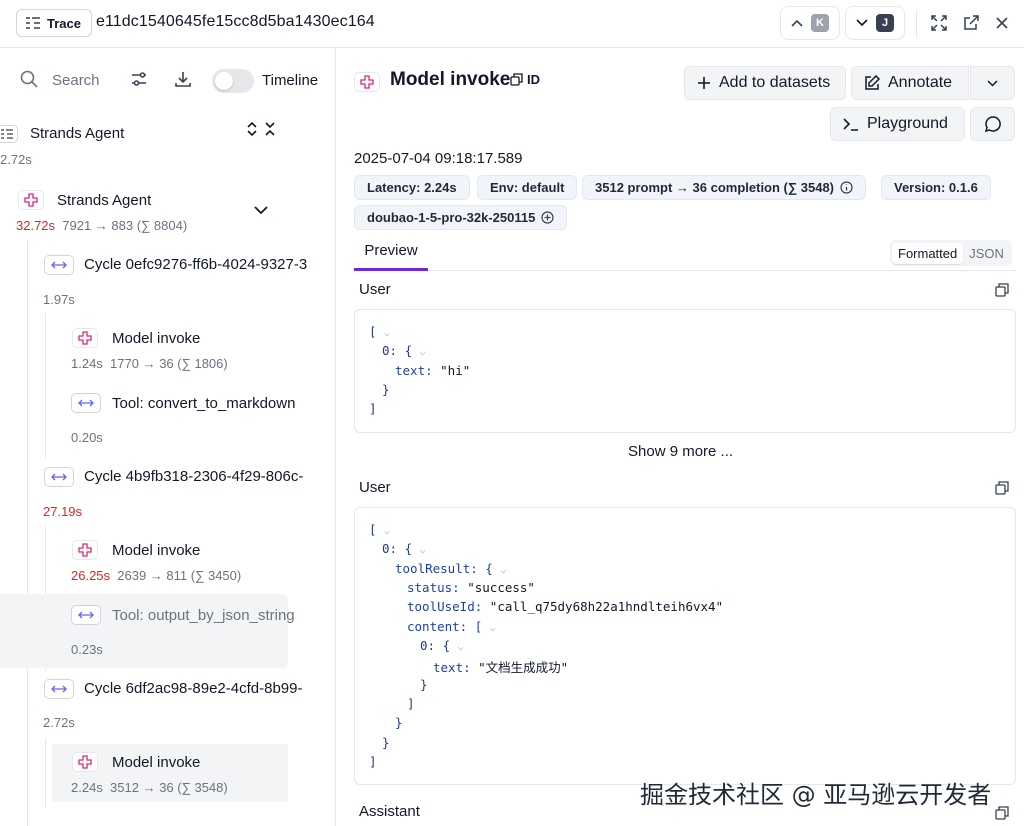 This screenshot has width=1024, height=826. I want to click on shortcut-j: J, so click(885, 23).